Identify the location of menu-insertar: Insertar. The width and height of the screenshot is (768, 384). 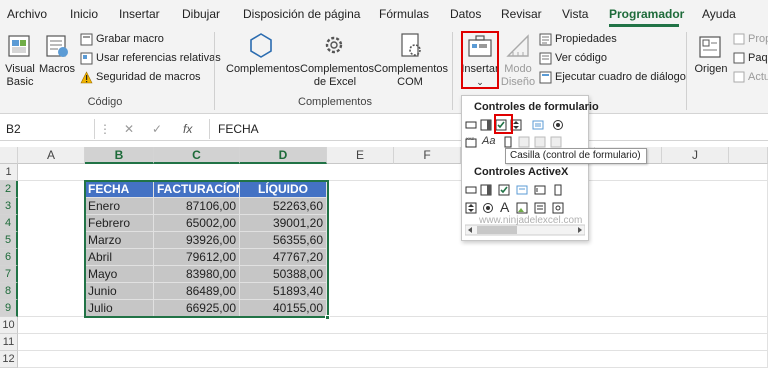
(139, 14).